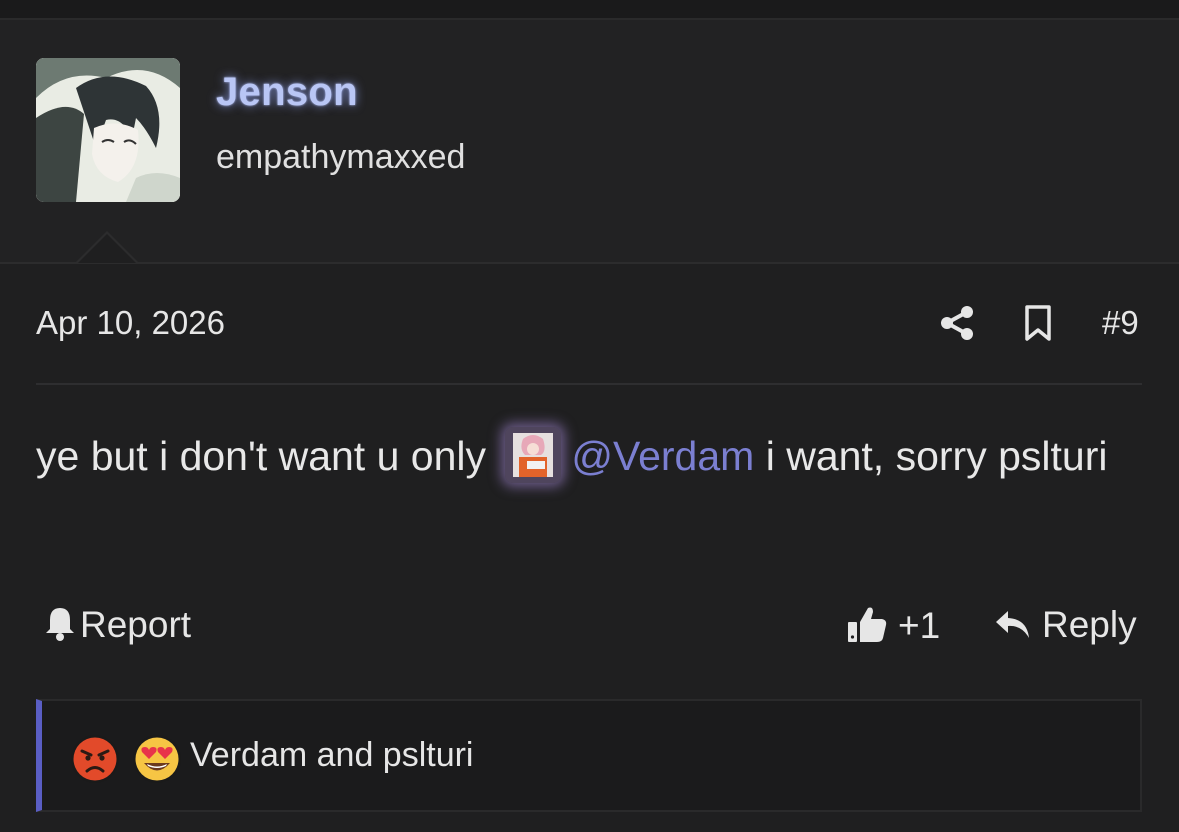 The image size is (1179, 832). I want to click on reply-button: Reply, so click(1065, 625).